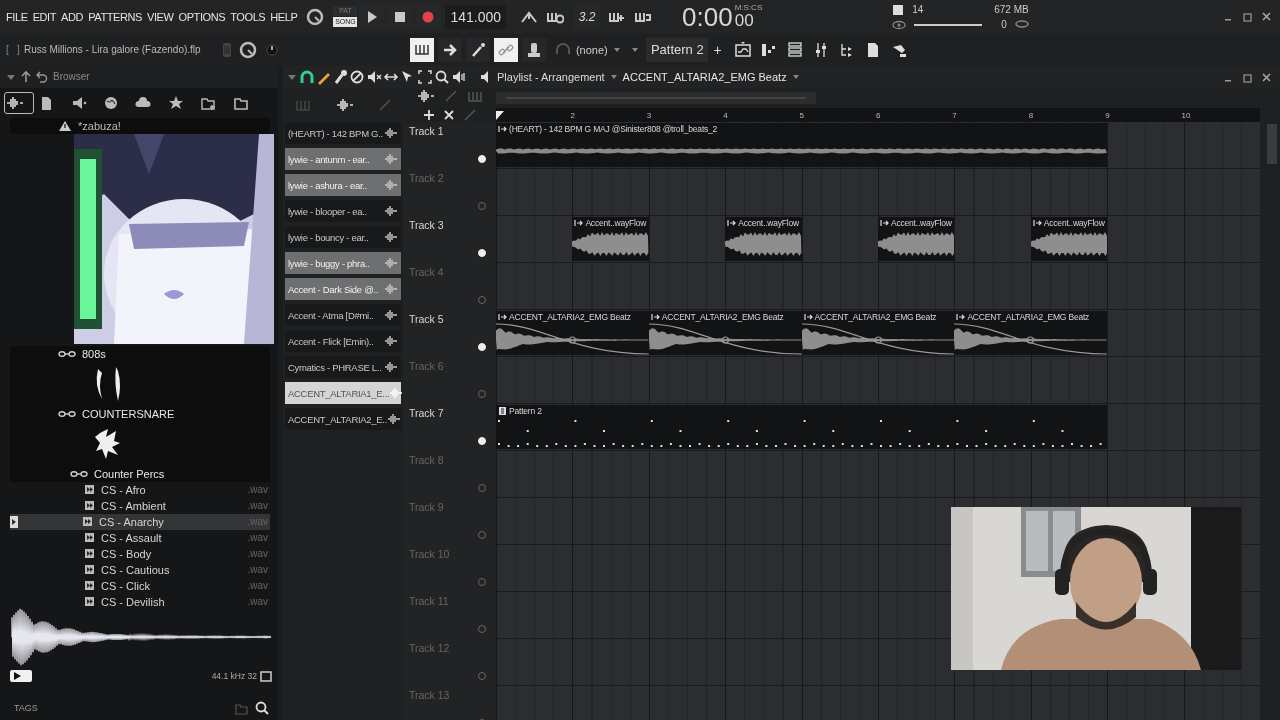  What do you see at coordinates (140, 537) in the screenshot?
I see `file-row: CS - Assault .wav` at bounding box center [140, 537].